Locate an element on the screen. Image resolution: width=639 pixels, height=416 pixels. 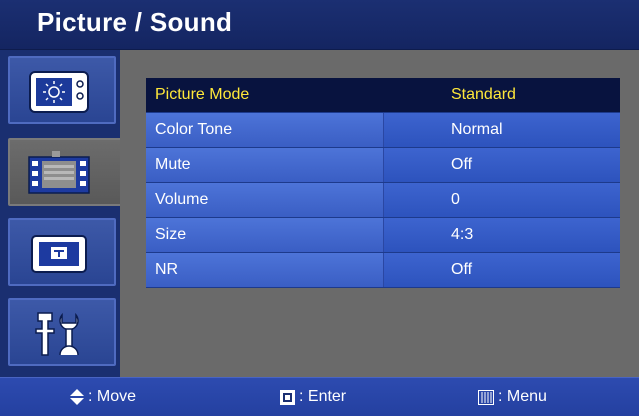
hint-move-label: : Move is located at coordinates (112, 396).